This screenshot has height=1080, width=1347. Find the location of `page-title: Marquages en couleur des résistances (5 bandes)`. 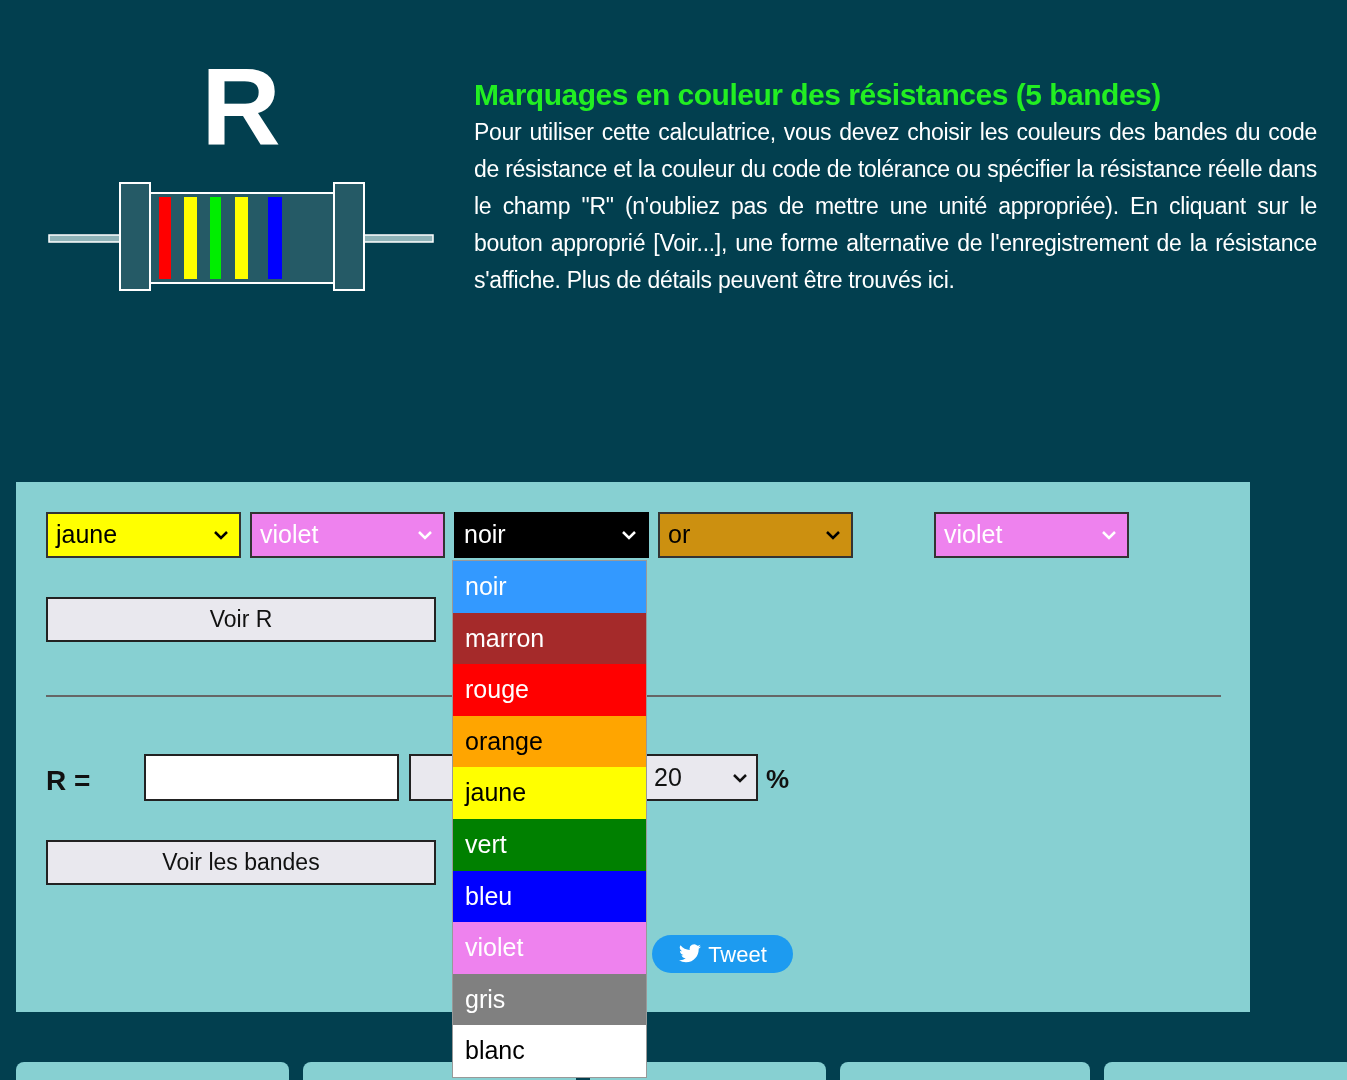

page-title: Marquages en couleur des résistances (5 bandes) is located at coordinates (818, 95).